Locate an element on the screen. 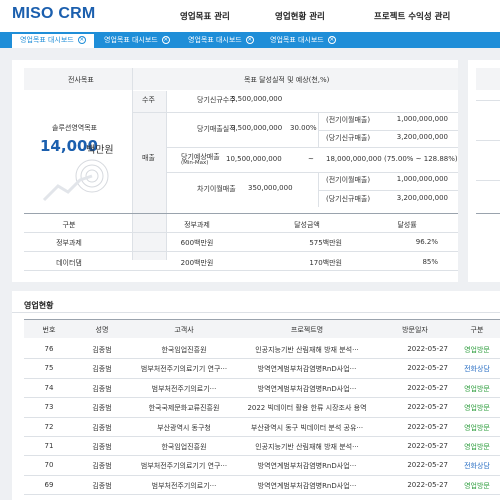 The height and width of the screenshot is (500, 500). side-card is located at coordinates (484, 171).